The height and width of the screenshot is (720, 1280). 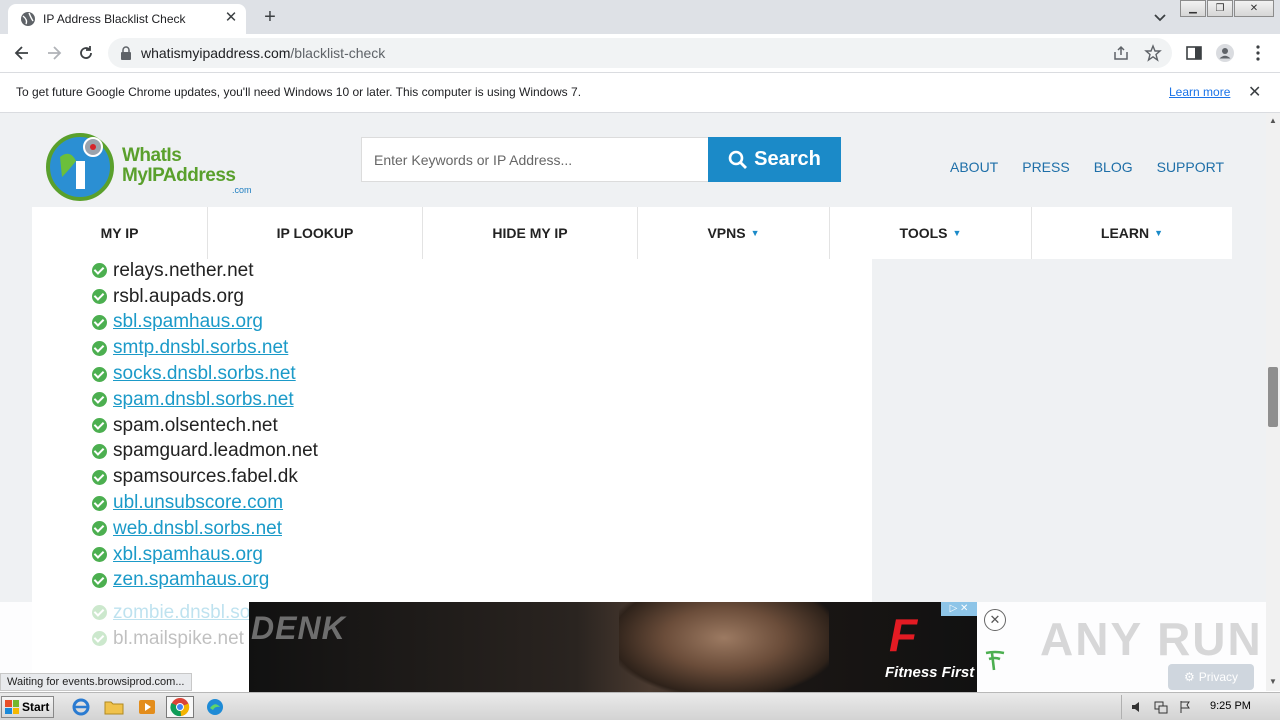 What do you see at coordinates (231, 18) in the screenshot?
I see `tab-close-icon: ✕` at bounding box center [231, 18].